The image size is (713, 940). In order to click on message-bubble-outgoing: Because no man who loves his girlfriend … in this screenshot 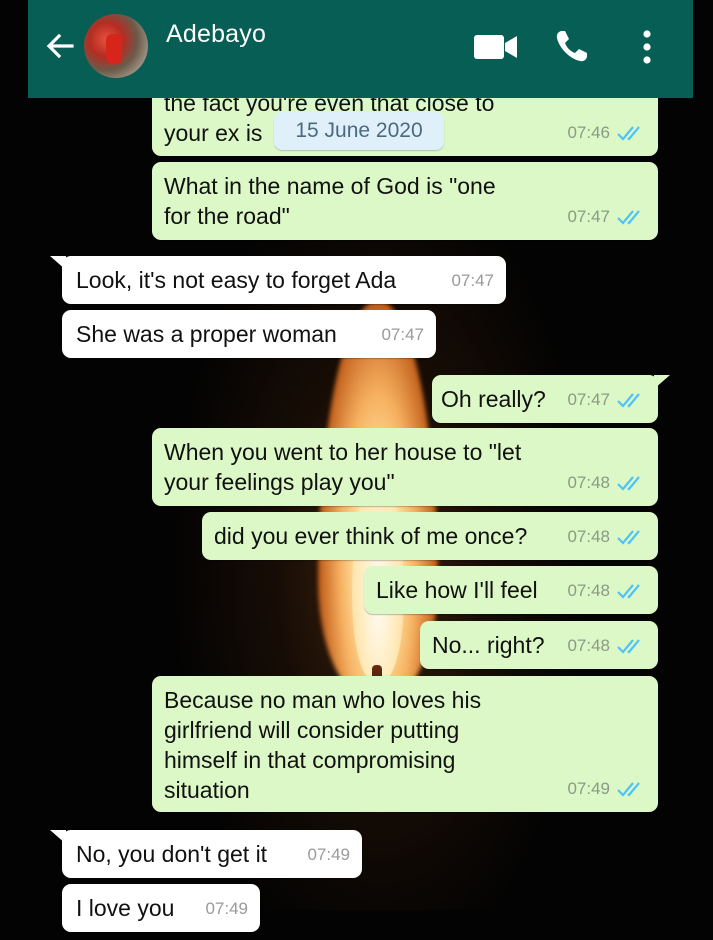, I will do `click(405, 744)`.